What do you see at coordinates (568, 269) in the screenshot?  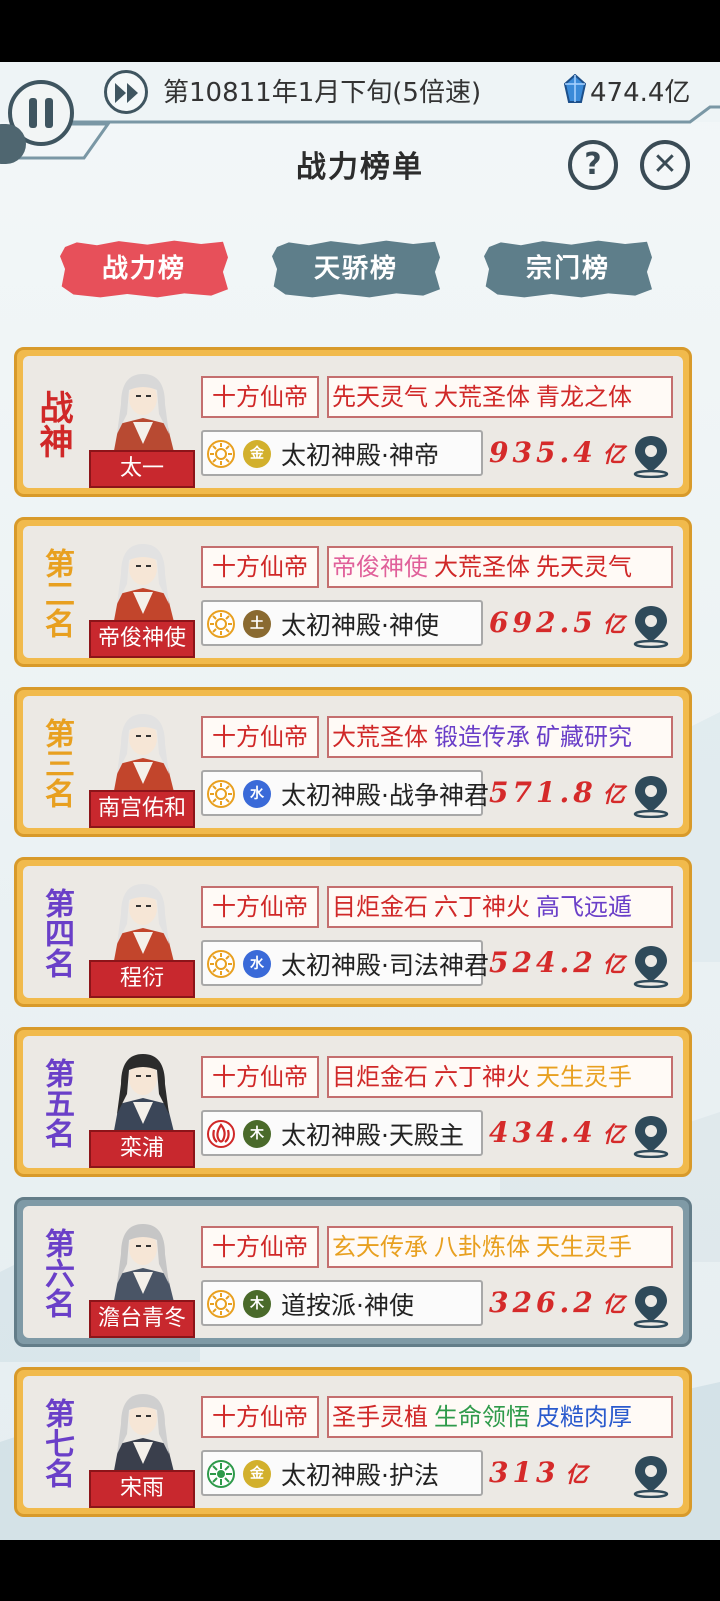 I see `tab-sect-ranking: 宗门榜` at bounding box center [568, 269].